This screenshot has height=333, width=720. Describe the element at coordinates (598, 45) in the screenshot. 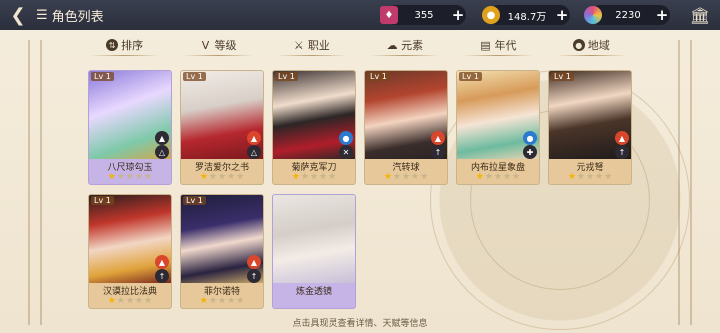

I see `filter-label: 地域` at that location.